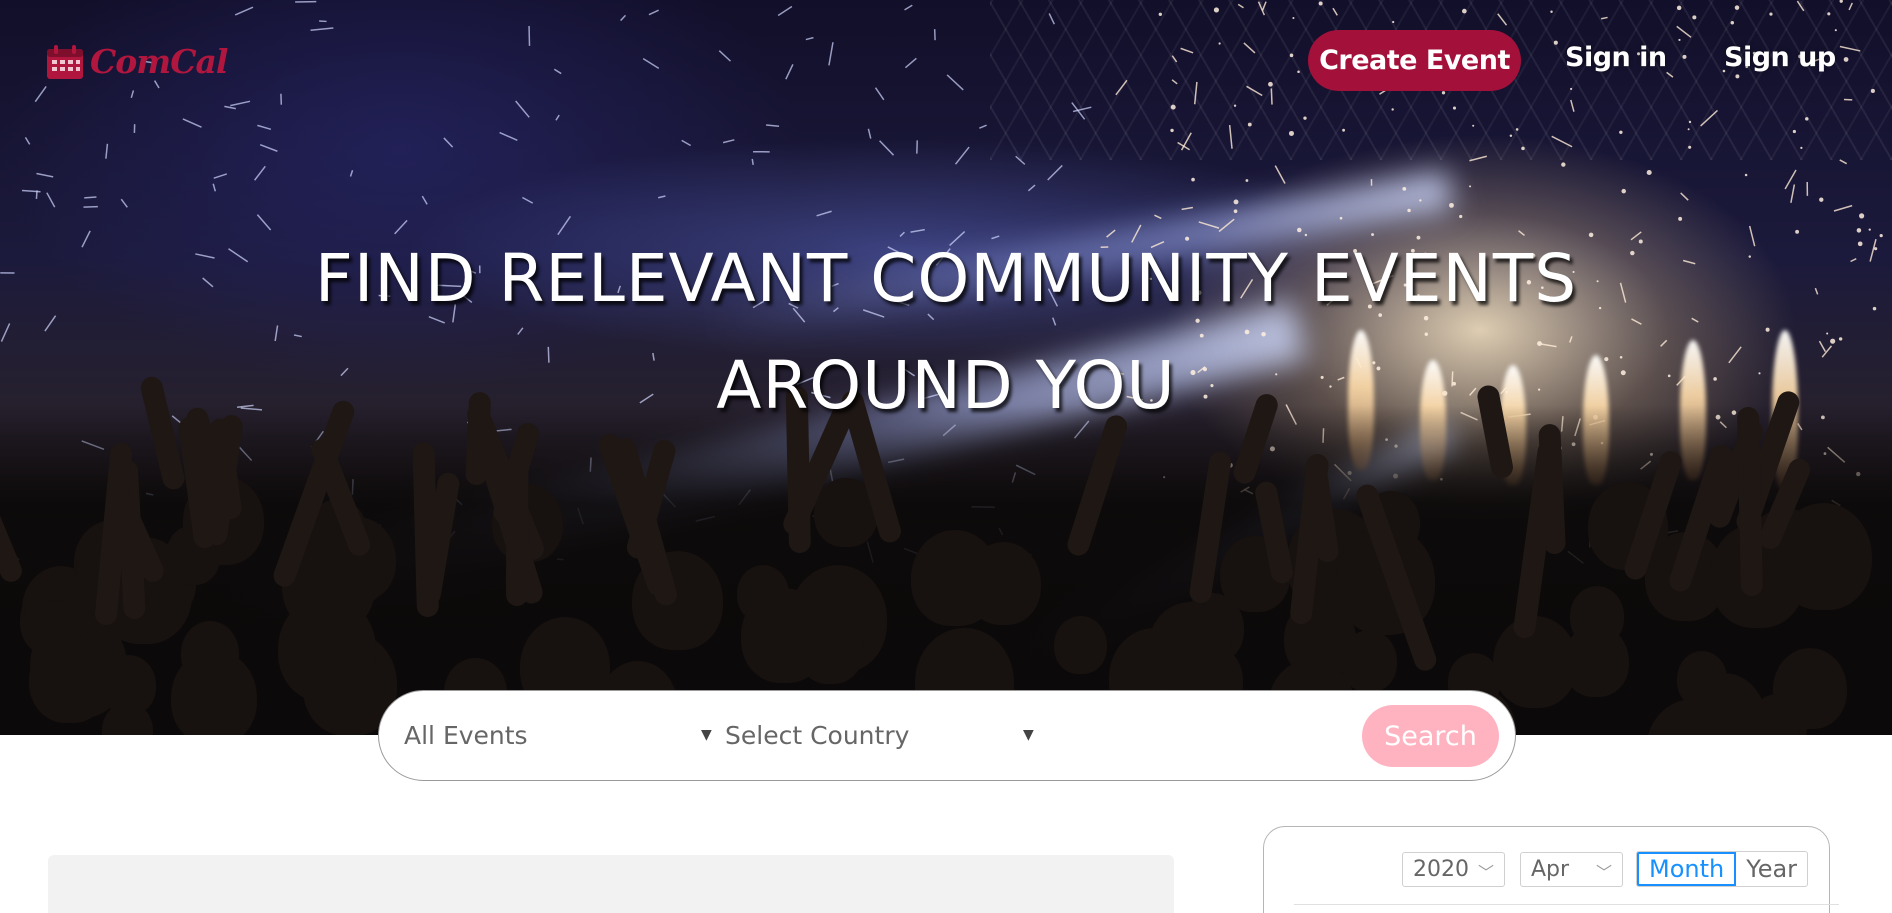  What do you see at coordinates (1571, 869) in the screenshot?
I see `month-select: Apr ﹀` at bounding box center [1571, 869].